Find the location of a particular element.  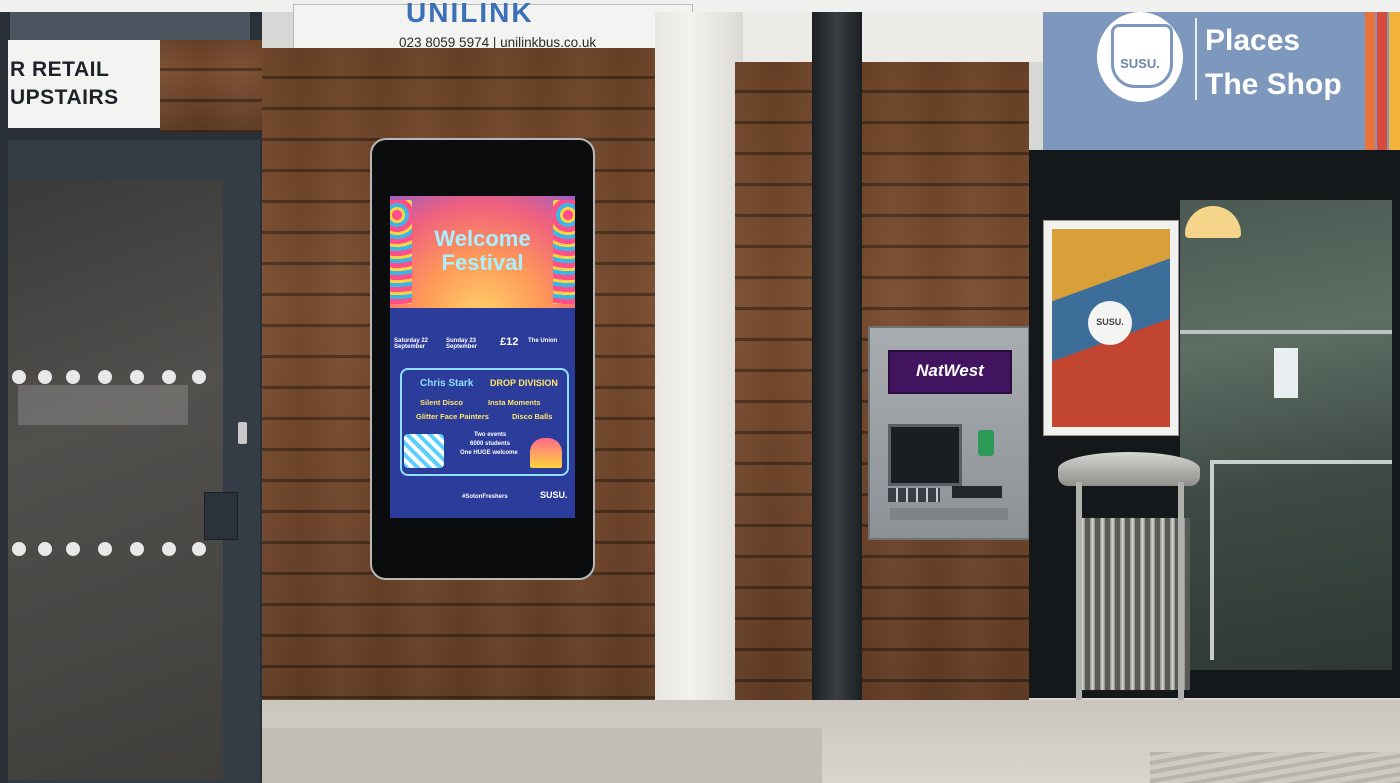

barrier-rail is located at coordinates (1301, 462).